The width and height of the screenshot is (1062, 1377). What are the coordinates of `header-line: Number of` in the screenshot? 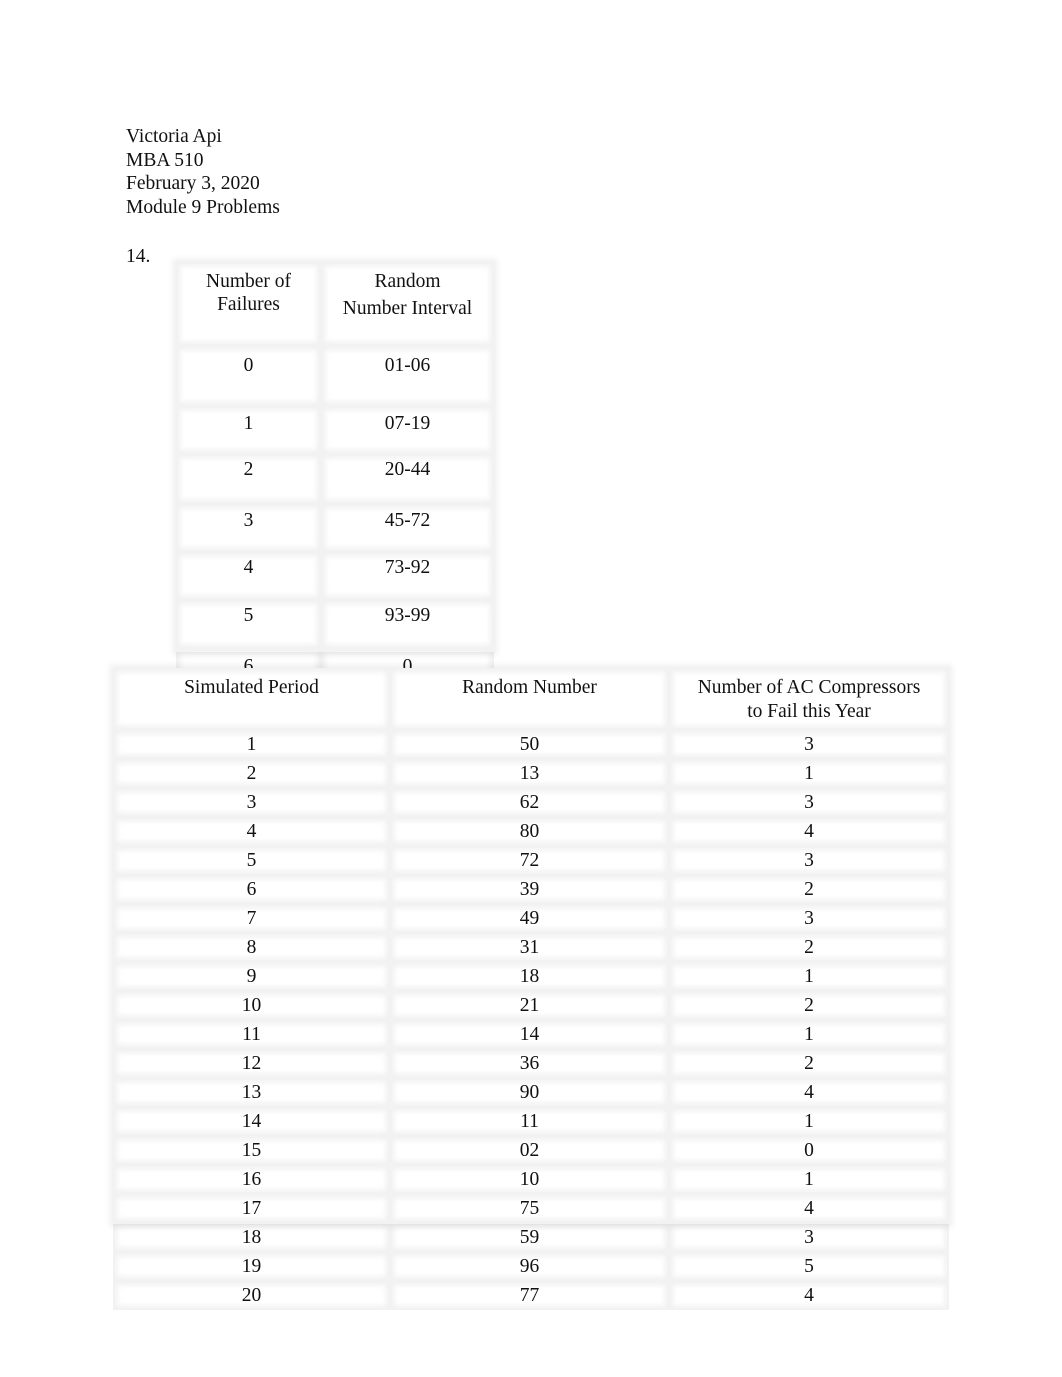 It's located at (248, 281).